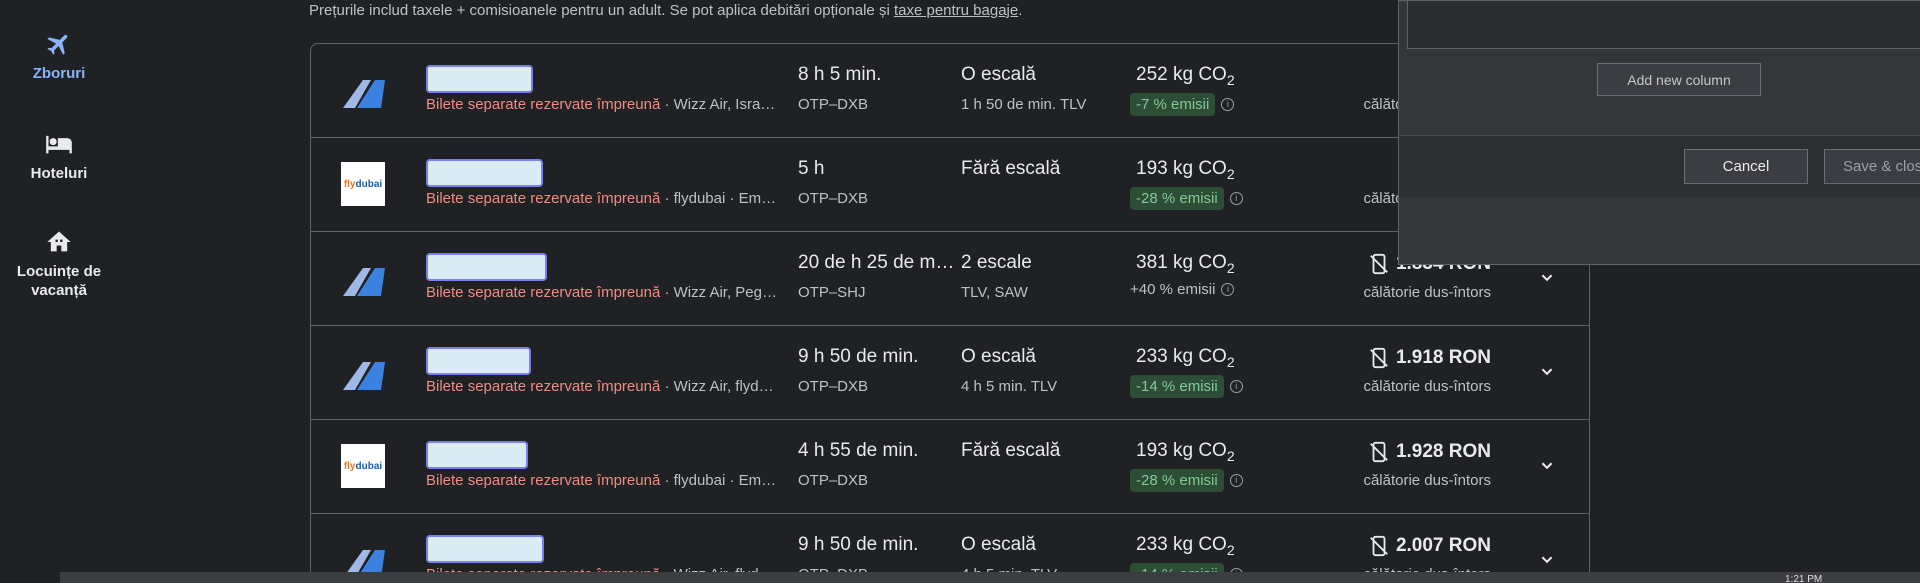  What do you see at coordinates (59, 56) in the screenshot?
I see `nav-flights: Zboruri` at bounding box center [59, 56].